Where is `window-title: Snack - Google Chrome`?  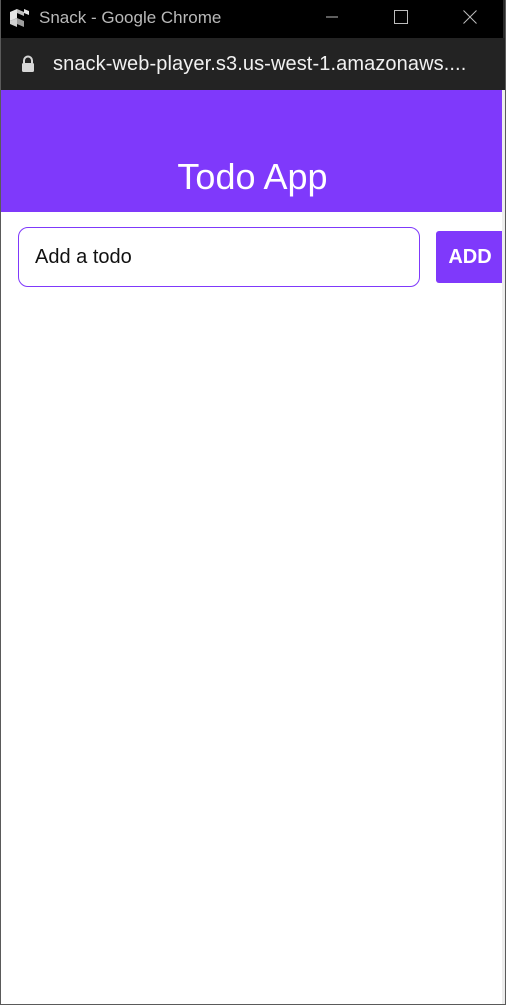
window-title: Snack - Google Chrome is located at coordinates (130, 17).